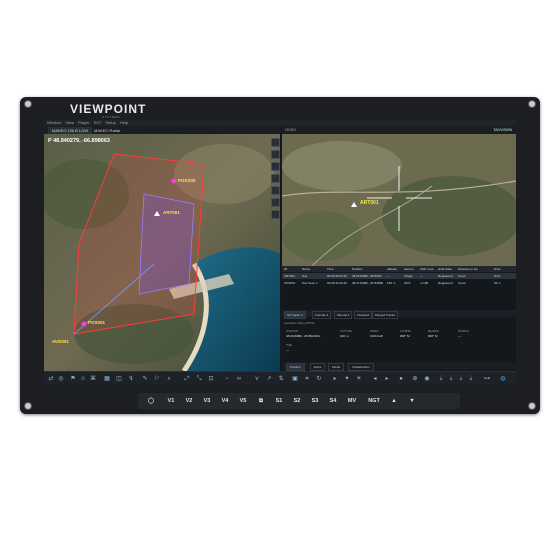 The height and width of the screenshot is (560, 560). I want to click on minus-icon: −, so click(227, 379).